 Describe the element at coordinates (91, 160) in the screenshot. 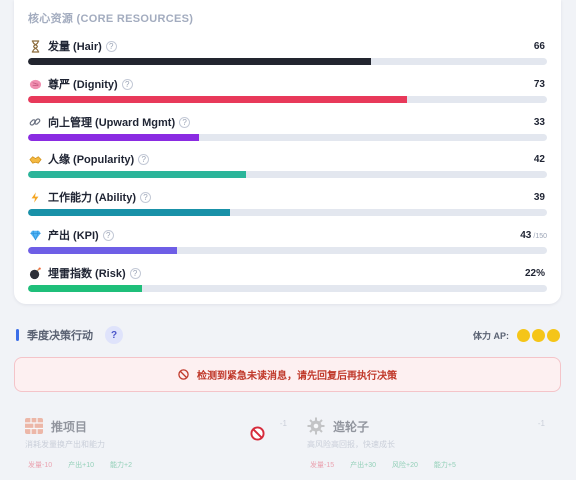

I see `resource-name: 人缘 (Popularity)` at that location.